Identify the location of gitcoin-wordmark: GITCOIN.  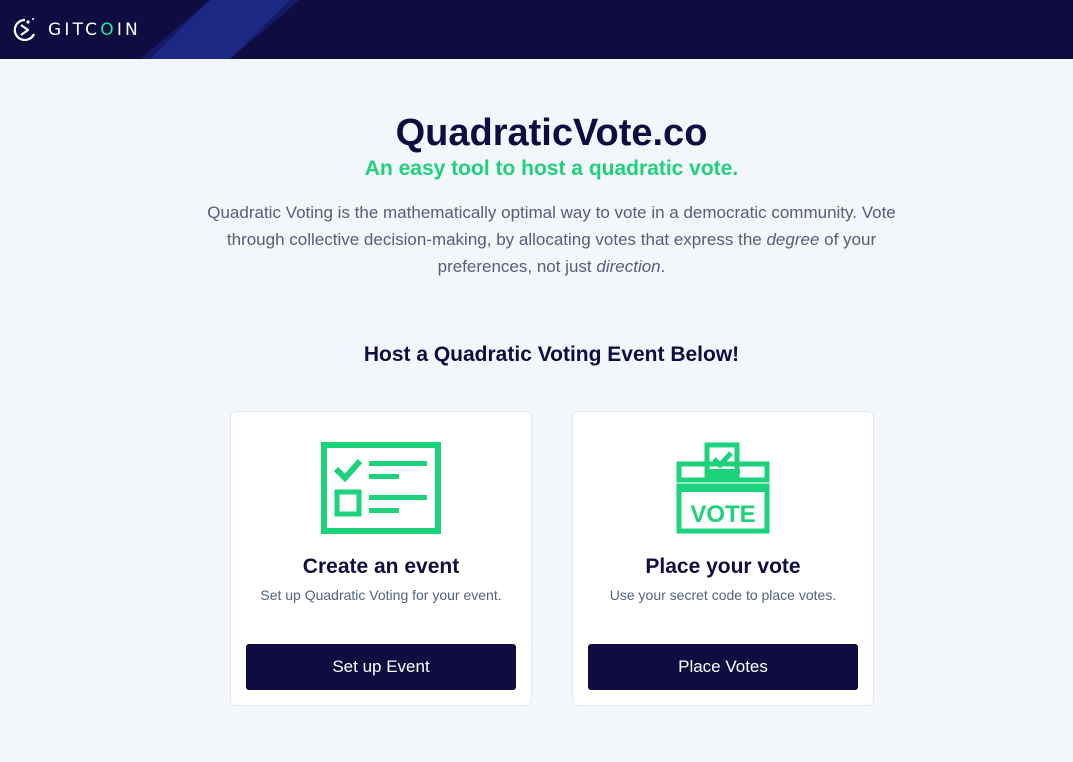
(94, 30).